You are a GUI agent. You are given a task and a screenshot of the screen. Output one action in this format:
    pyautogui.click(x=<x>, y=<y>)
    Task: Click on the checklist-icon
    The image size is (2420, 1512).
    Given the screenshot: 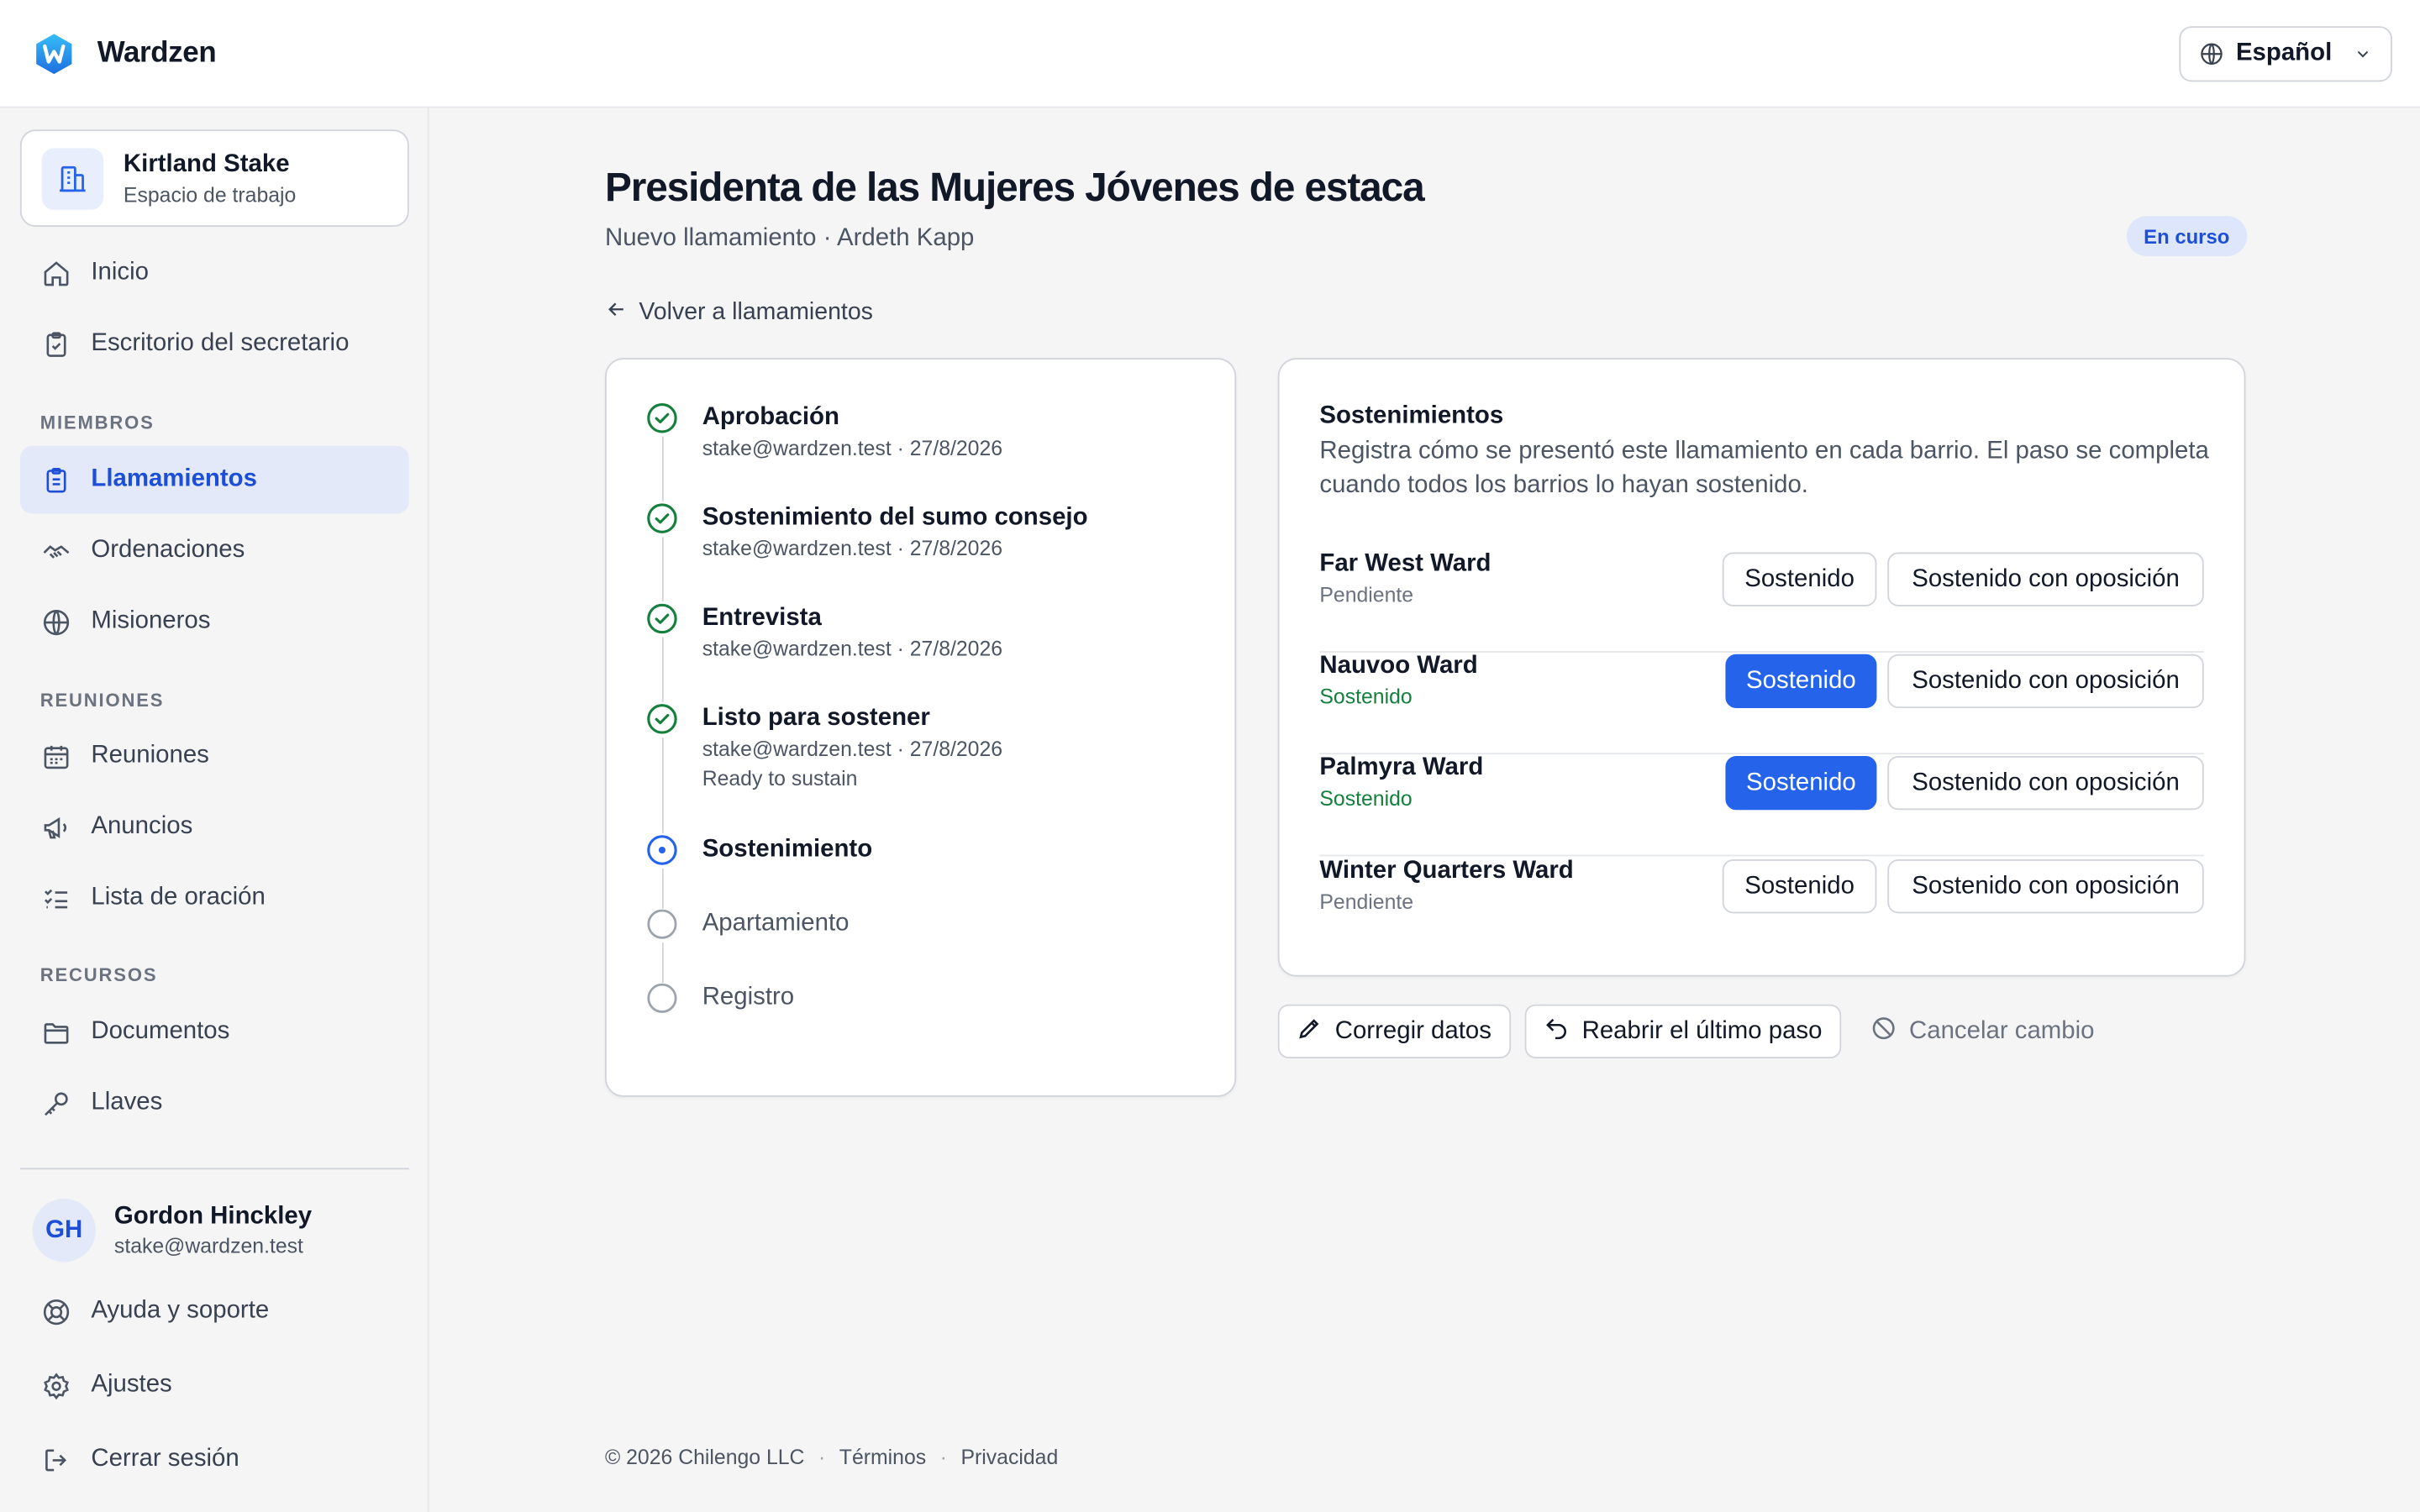 What is the action you would take?
    pyautogui.click(x=55, y=898)
    